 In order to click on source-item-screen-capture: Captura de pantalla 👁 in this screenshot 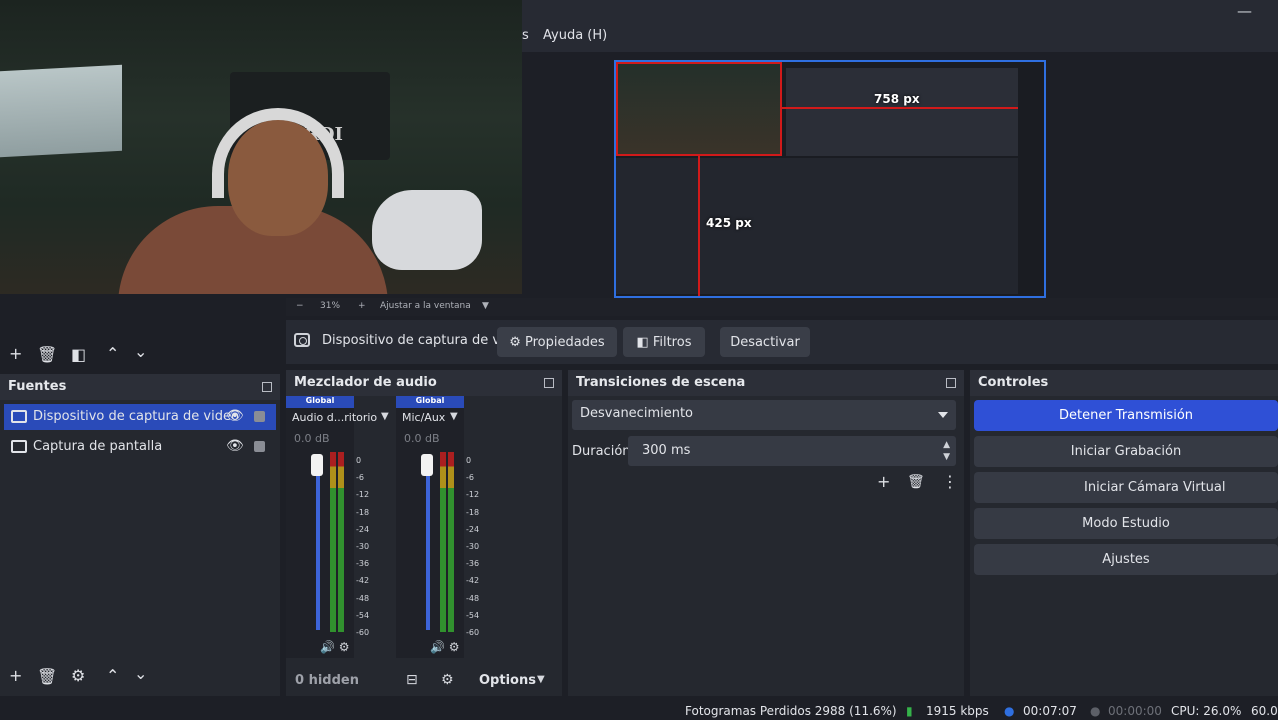, I will do `click(140, 447)`.